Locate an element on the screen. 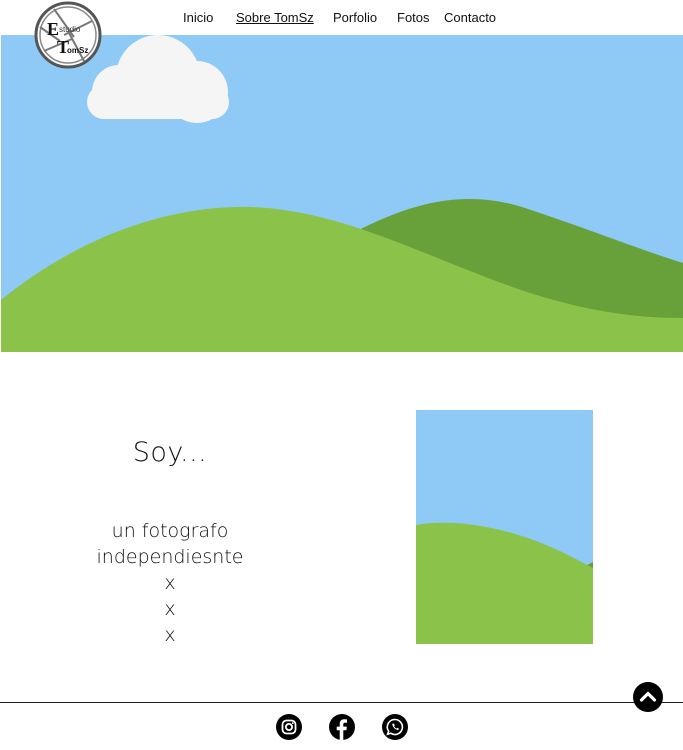  chevron-up-icon is located at coordinates (648, 696).